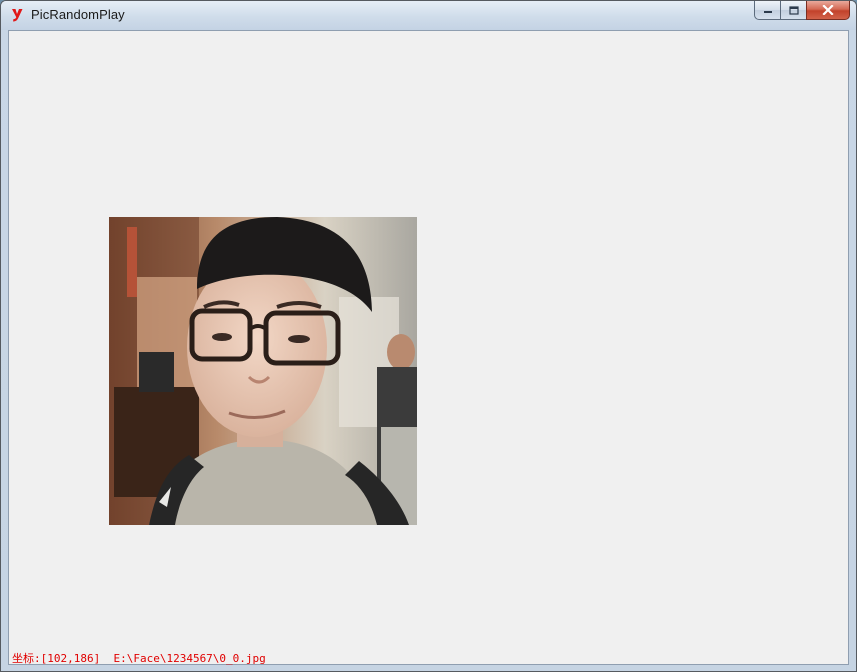  What do you see at coordinates (17, 15) in the screenshot?
I see `y-logo-icon` at bounding box center [17, 15].